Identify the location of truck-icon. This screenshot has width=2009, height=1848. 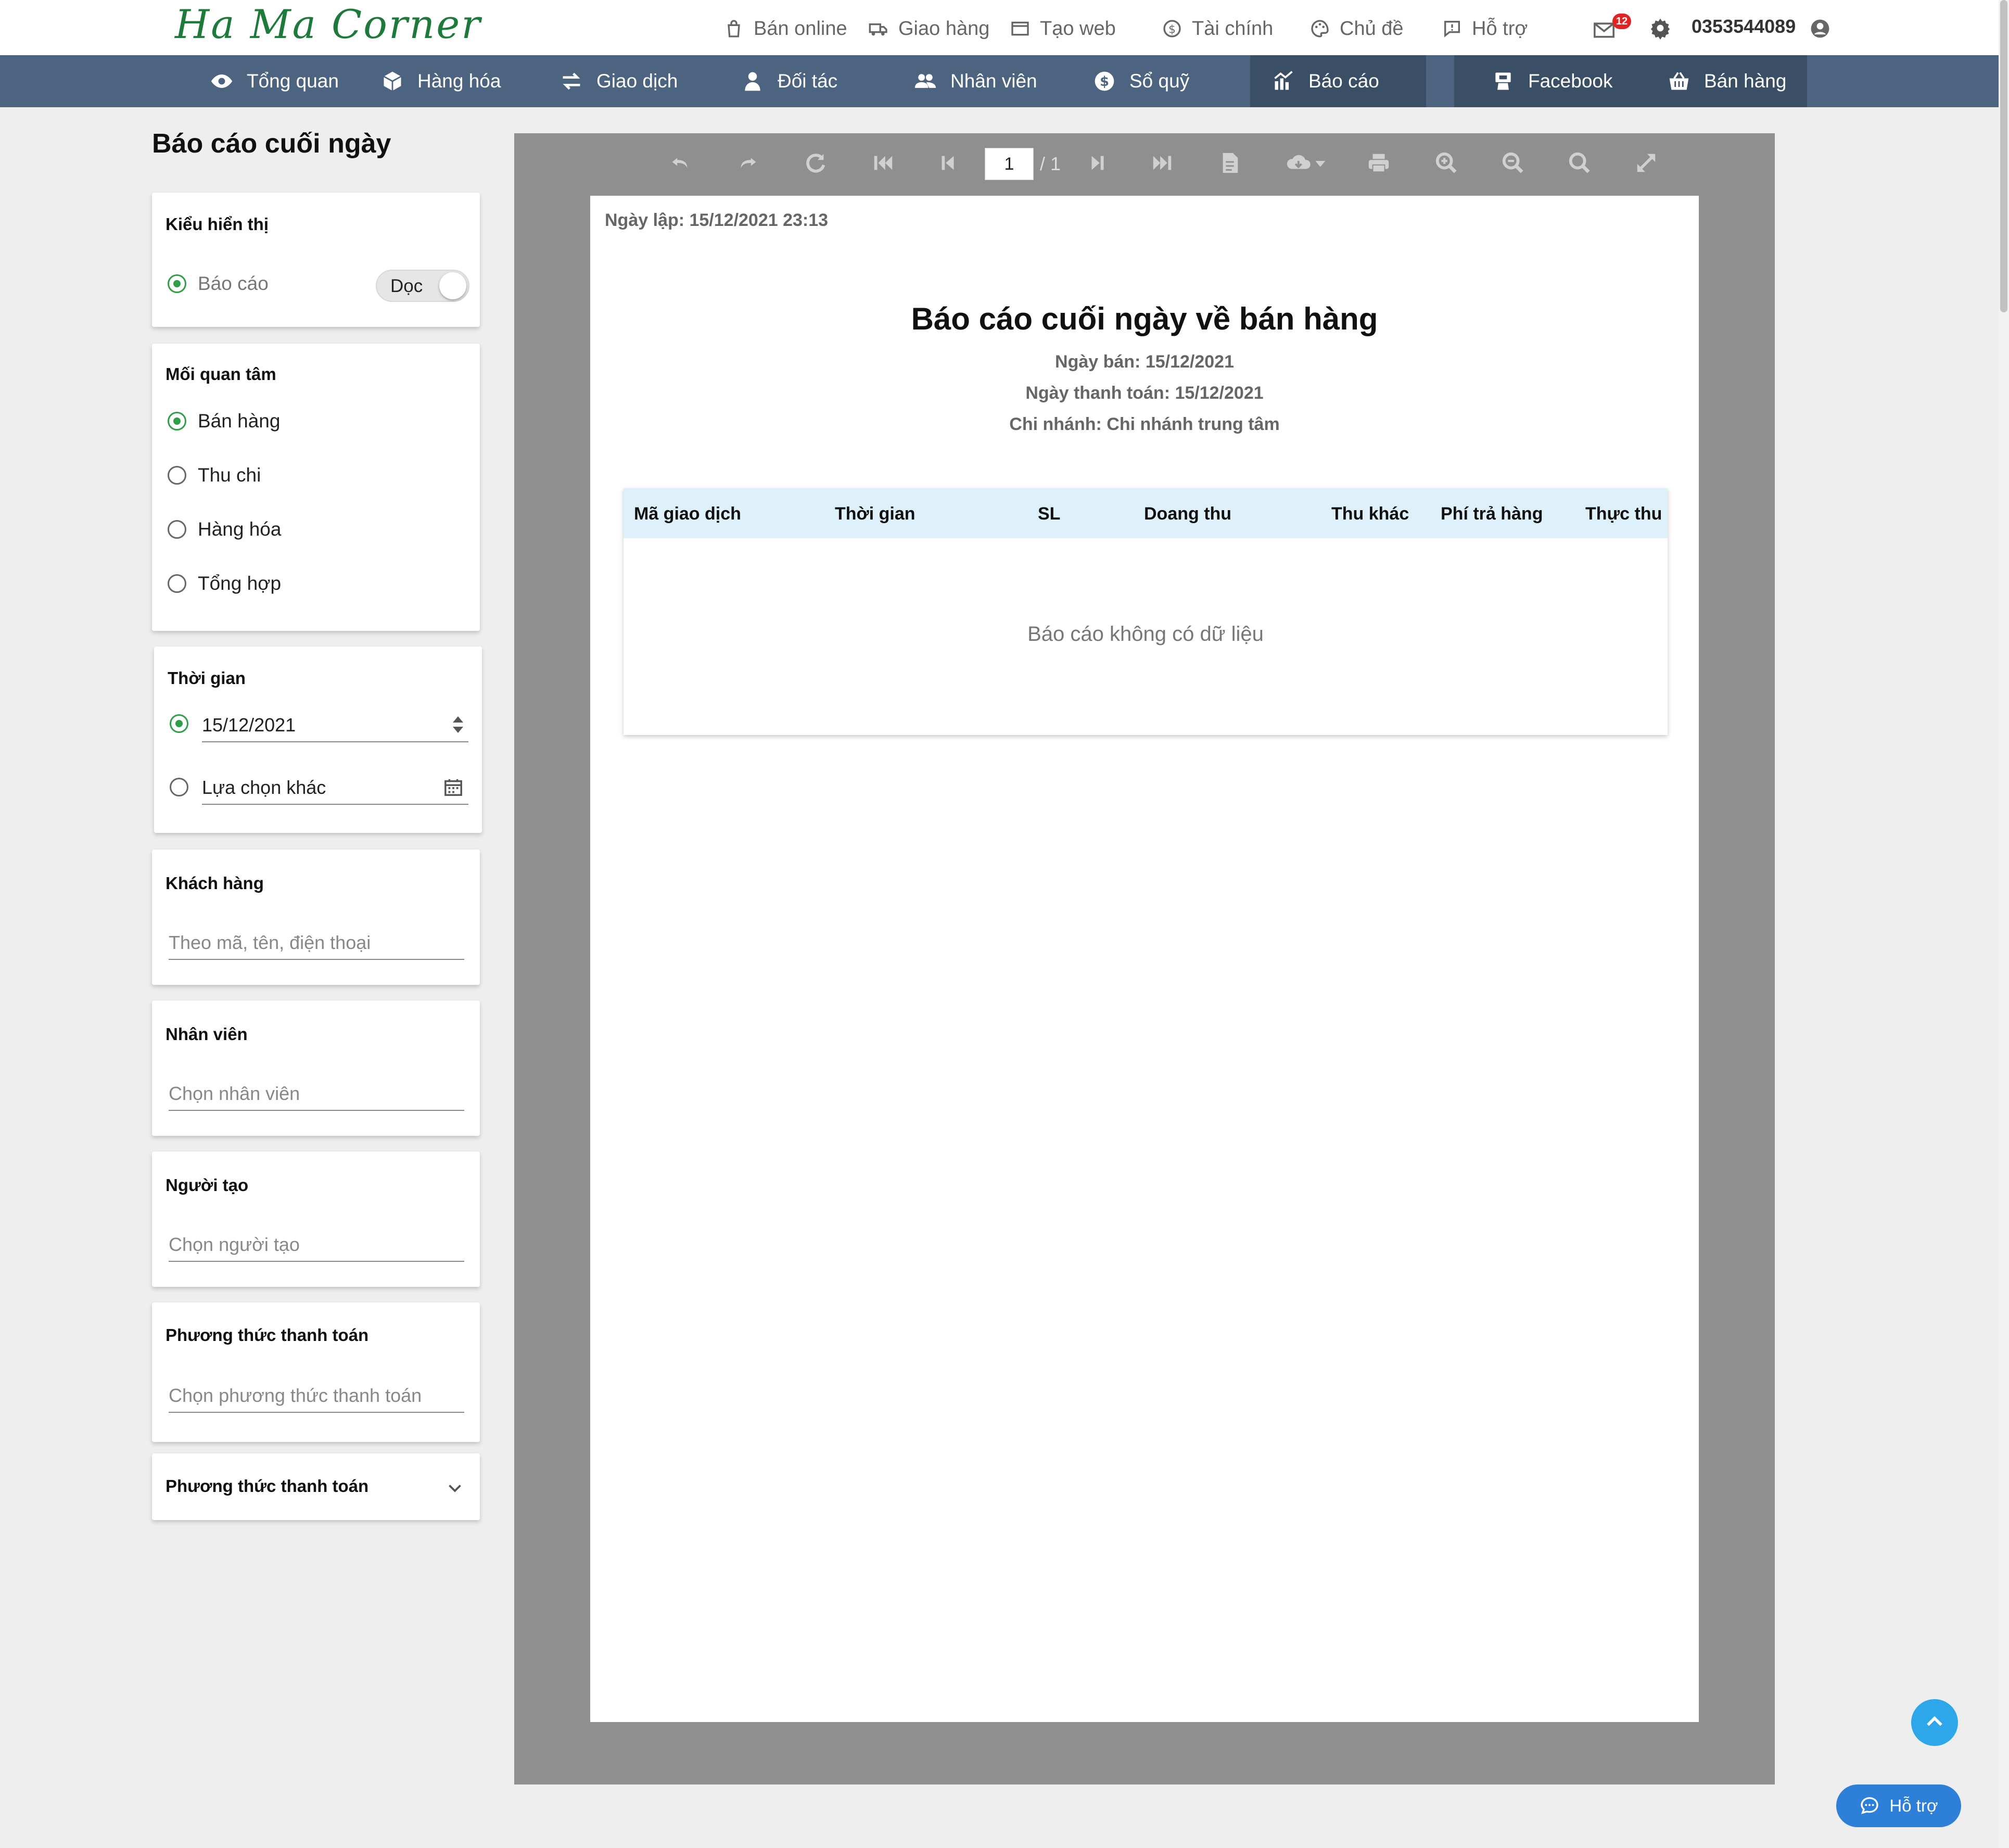
(879, 28).